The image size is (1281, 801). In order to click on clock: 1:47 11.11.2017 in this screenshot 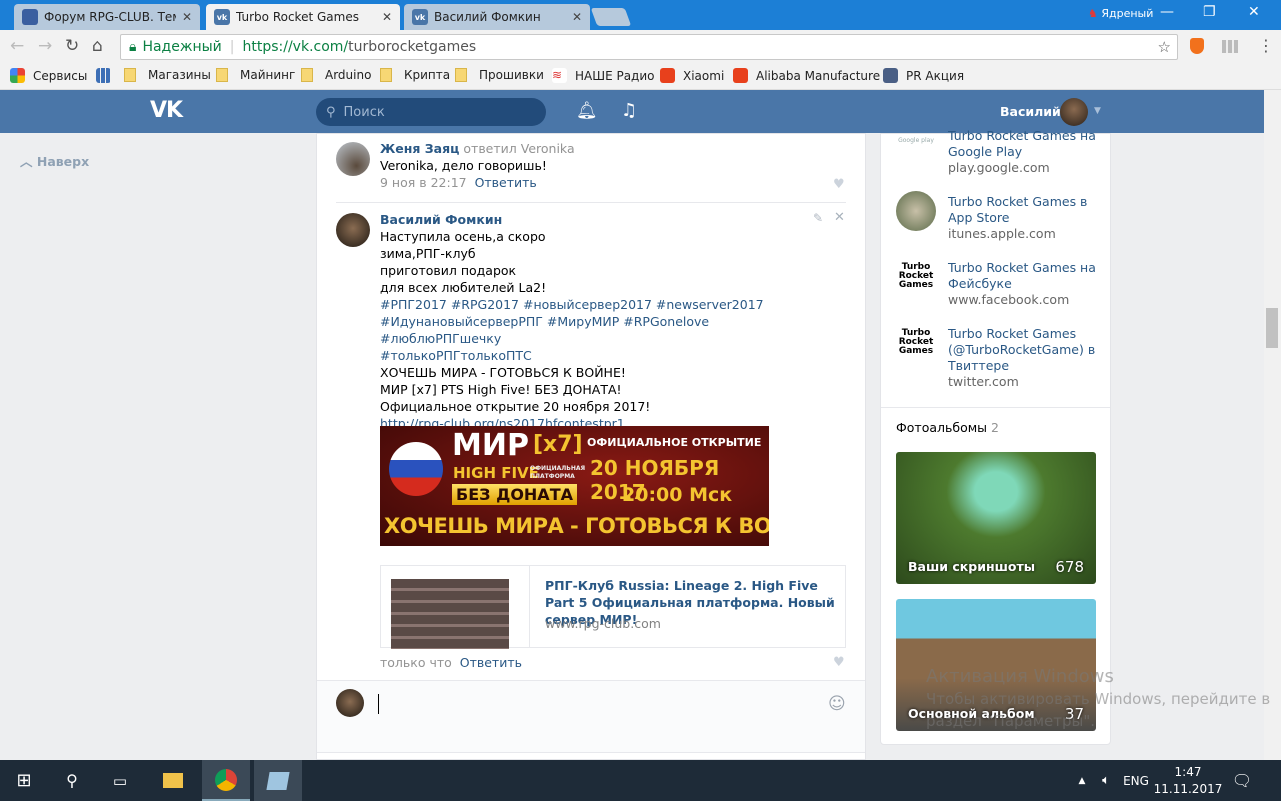, I will do `click(1188, 780)`.